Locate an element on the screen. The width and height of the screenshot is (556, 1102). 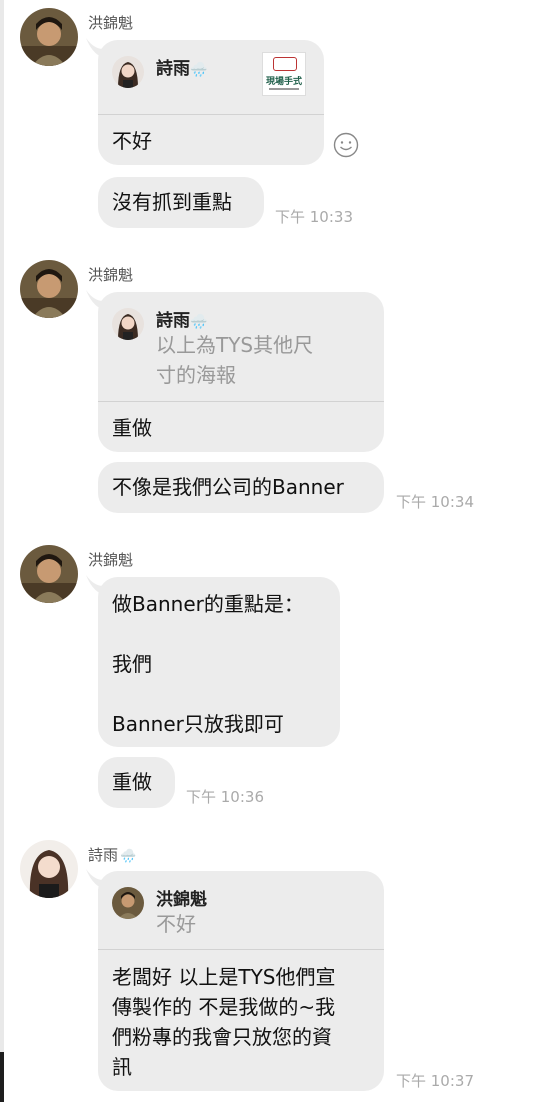
reply-avatar-hong is located at coordinates (128, 903).